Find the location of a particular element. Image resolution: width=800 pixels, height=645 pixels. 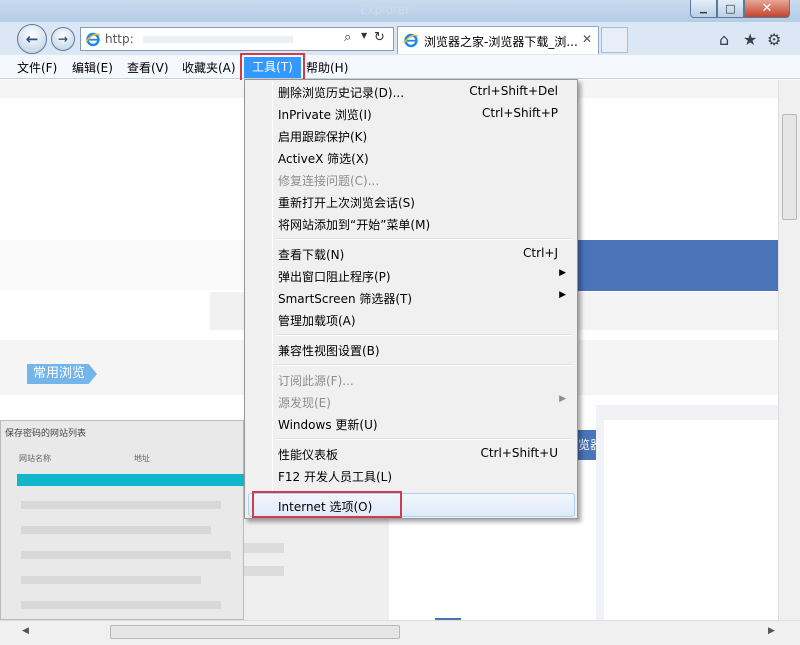

scroll-left-icon: ◀ is located at coordinates (25, 631).